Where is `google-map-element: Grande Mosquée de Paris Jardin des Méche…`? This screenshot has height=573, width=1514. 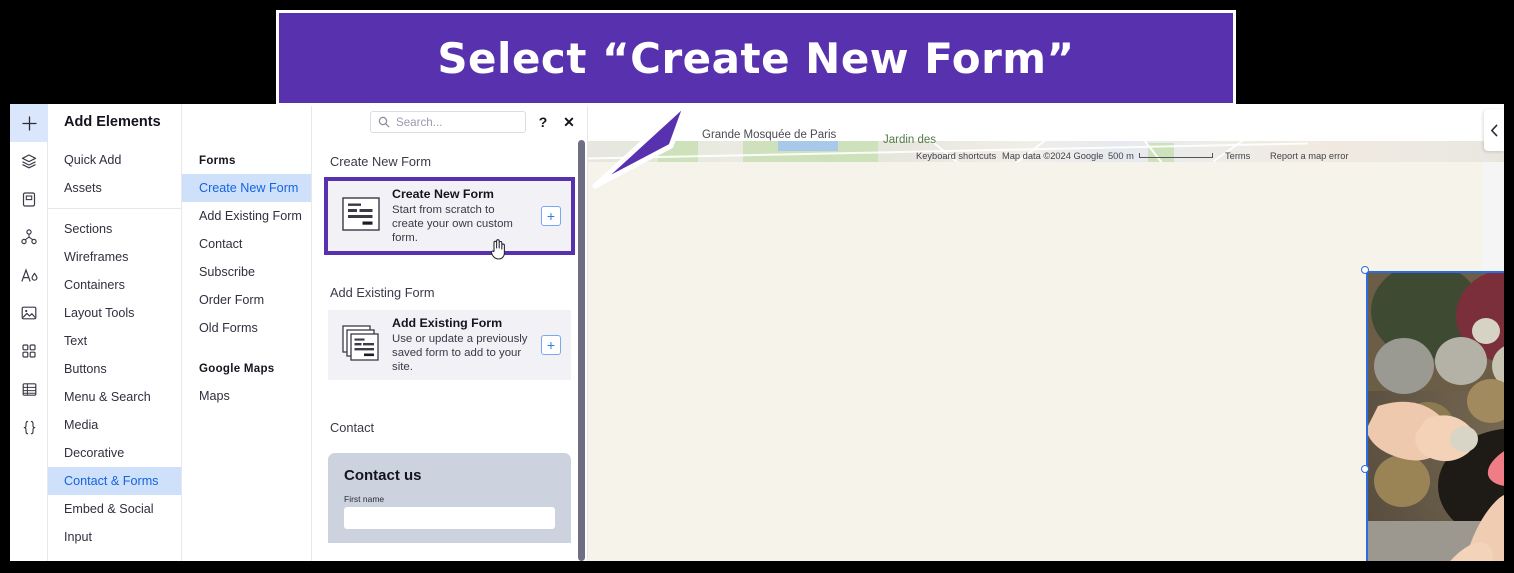
google-map-element: Grande Mosquée de Paris Jardin des Méche… is located at coordinates (1046, 133).